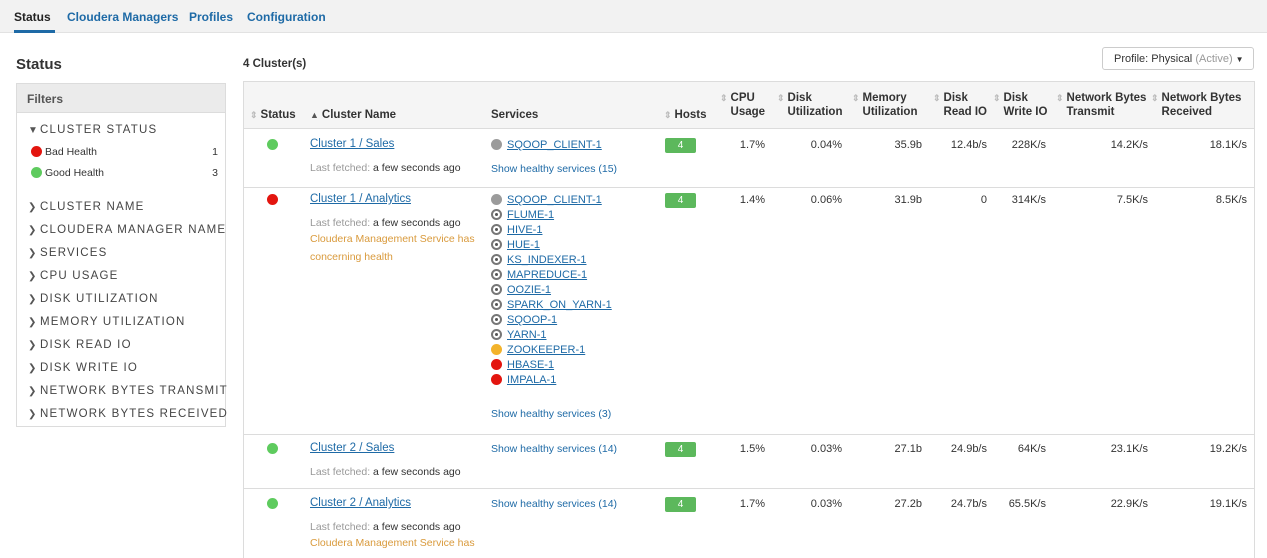  What do you see at coordinates (36, 151) in the screenshot?
I see `bad-health-icon` at bounding box center [36, 151].